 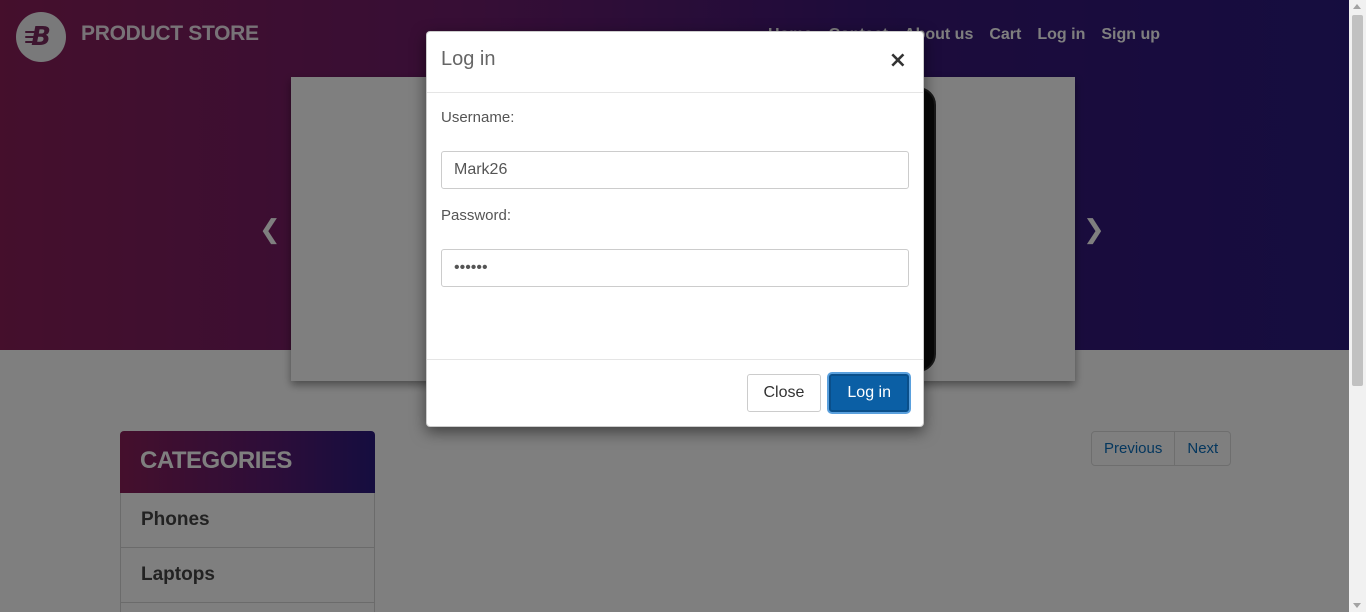 What do you see at coordinates (476, 215) in the screenshot?
I see `password-label: Password:` at bounding box center [476, 215].